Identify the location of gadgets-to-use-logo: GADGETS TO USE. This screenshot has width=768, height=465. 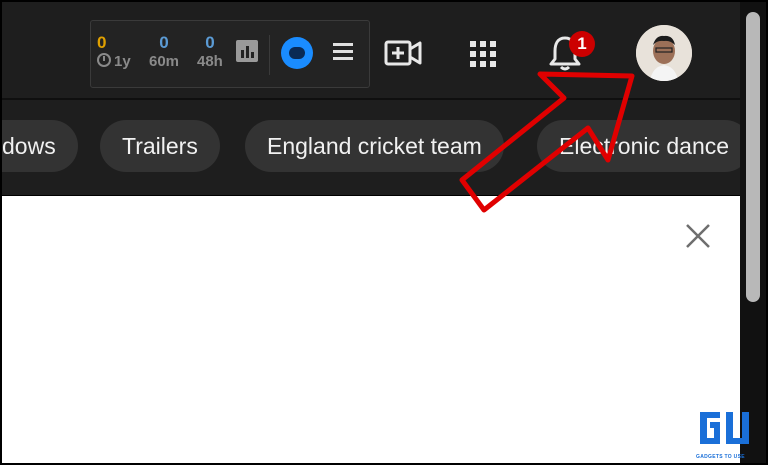
(725, 434).